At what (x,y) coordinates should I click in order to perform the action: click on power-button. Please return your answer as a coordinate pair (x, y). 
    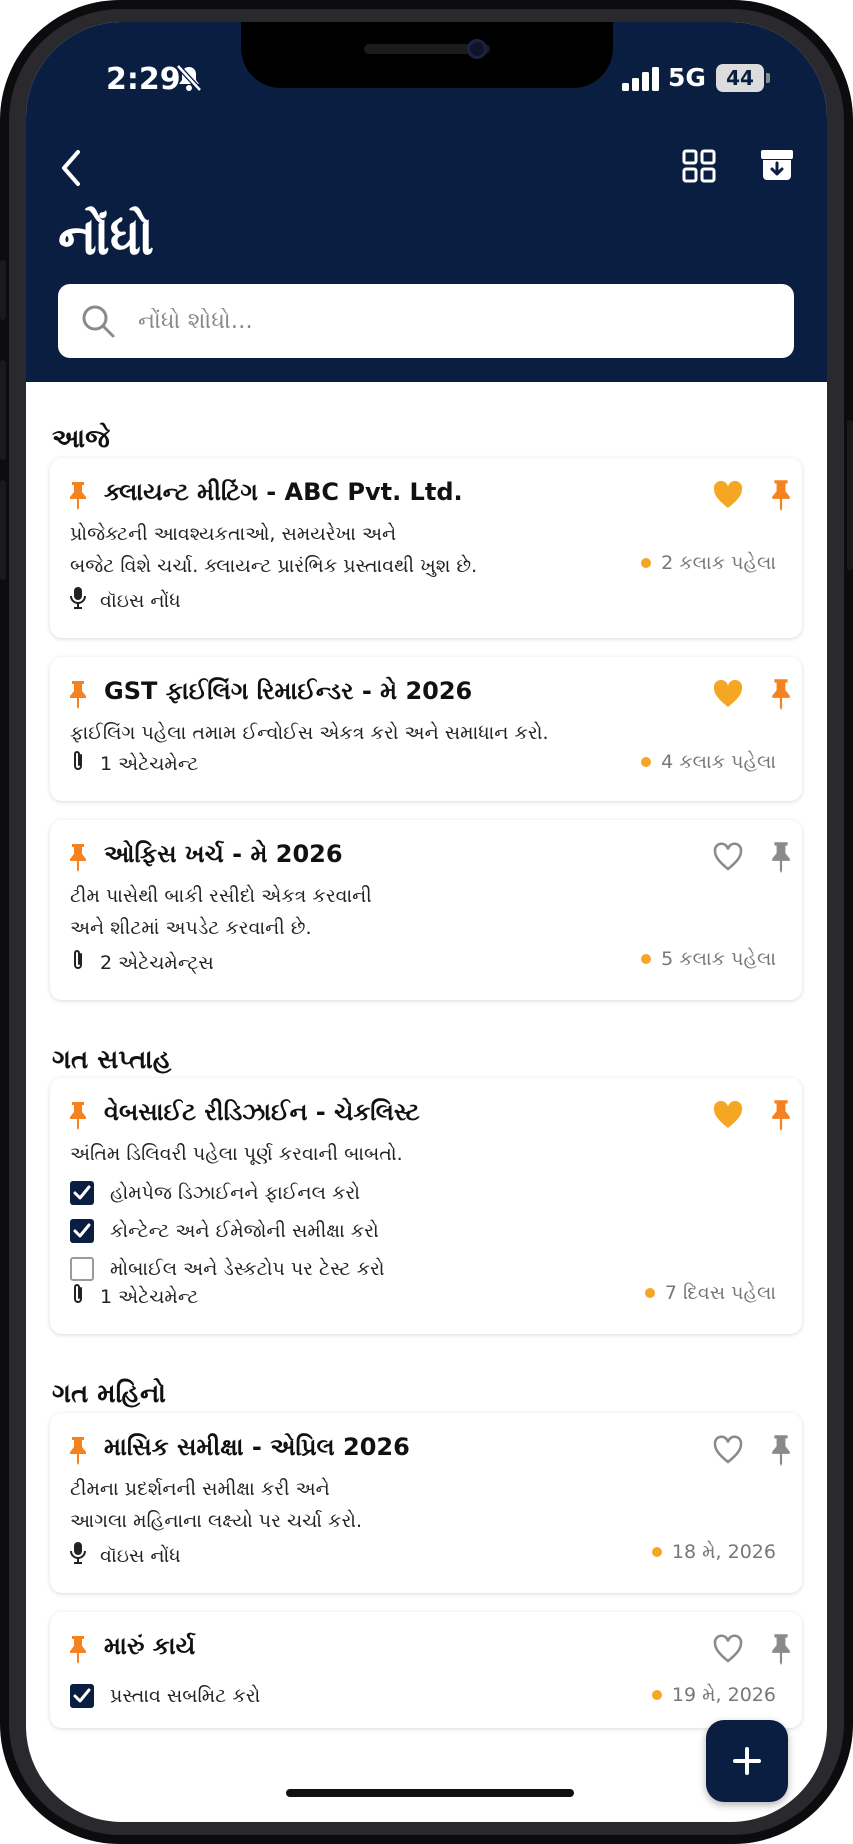
    Looking at the image, I should click on (850, 495).